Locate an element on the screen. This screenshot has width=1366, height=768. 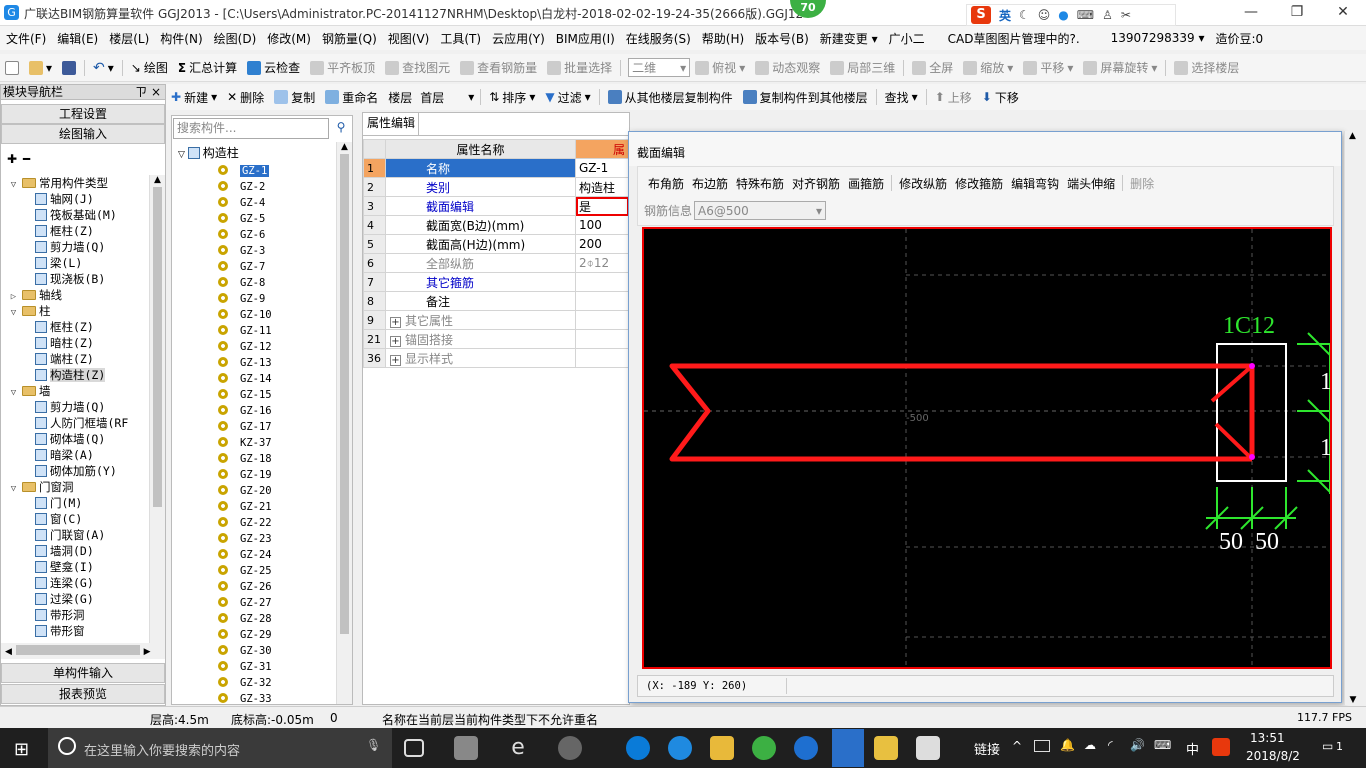
rotate-button: 屏幕旋转 ▾ is located at coordinates (1120, 67).